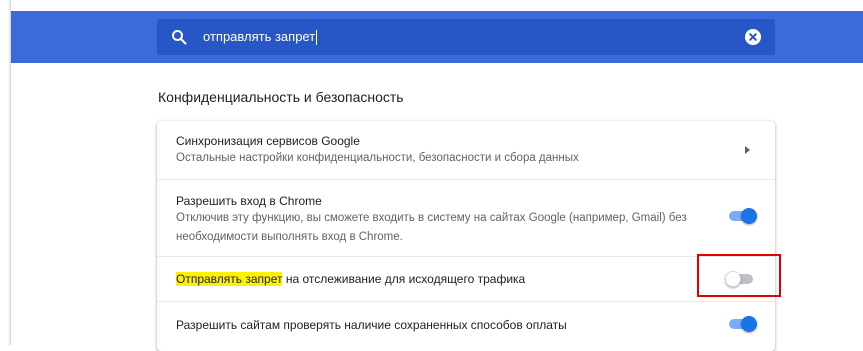 The height and width of the screenshot is (351, 863). I want to click on search-match-highlight: Отправлять запрет, so click(229, 279).